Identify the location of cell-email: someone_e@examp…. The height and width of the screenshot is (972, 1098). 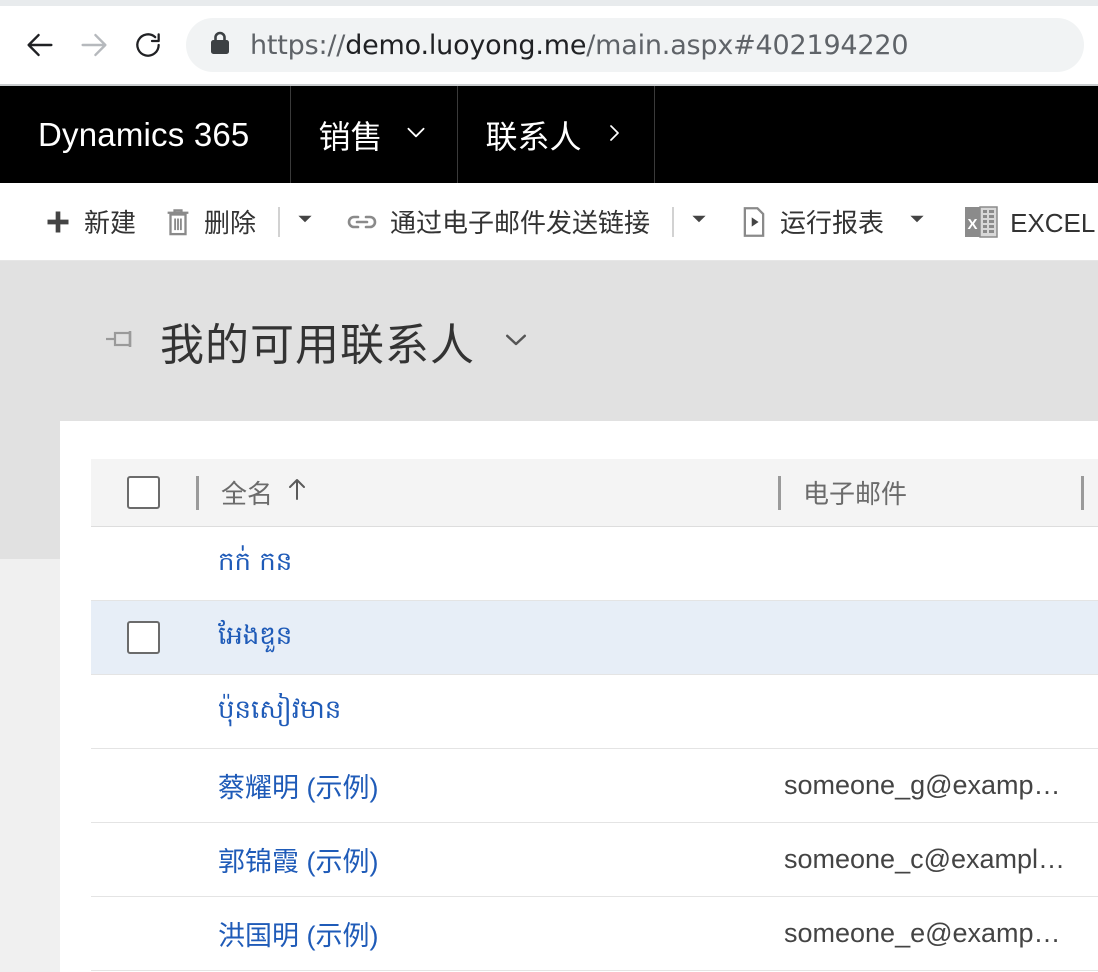
(922, 933).